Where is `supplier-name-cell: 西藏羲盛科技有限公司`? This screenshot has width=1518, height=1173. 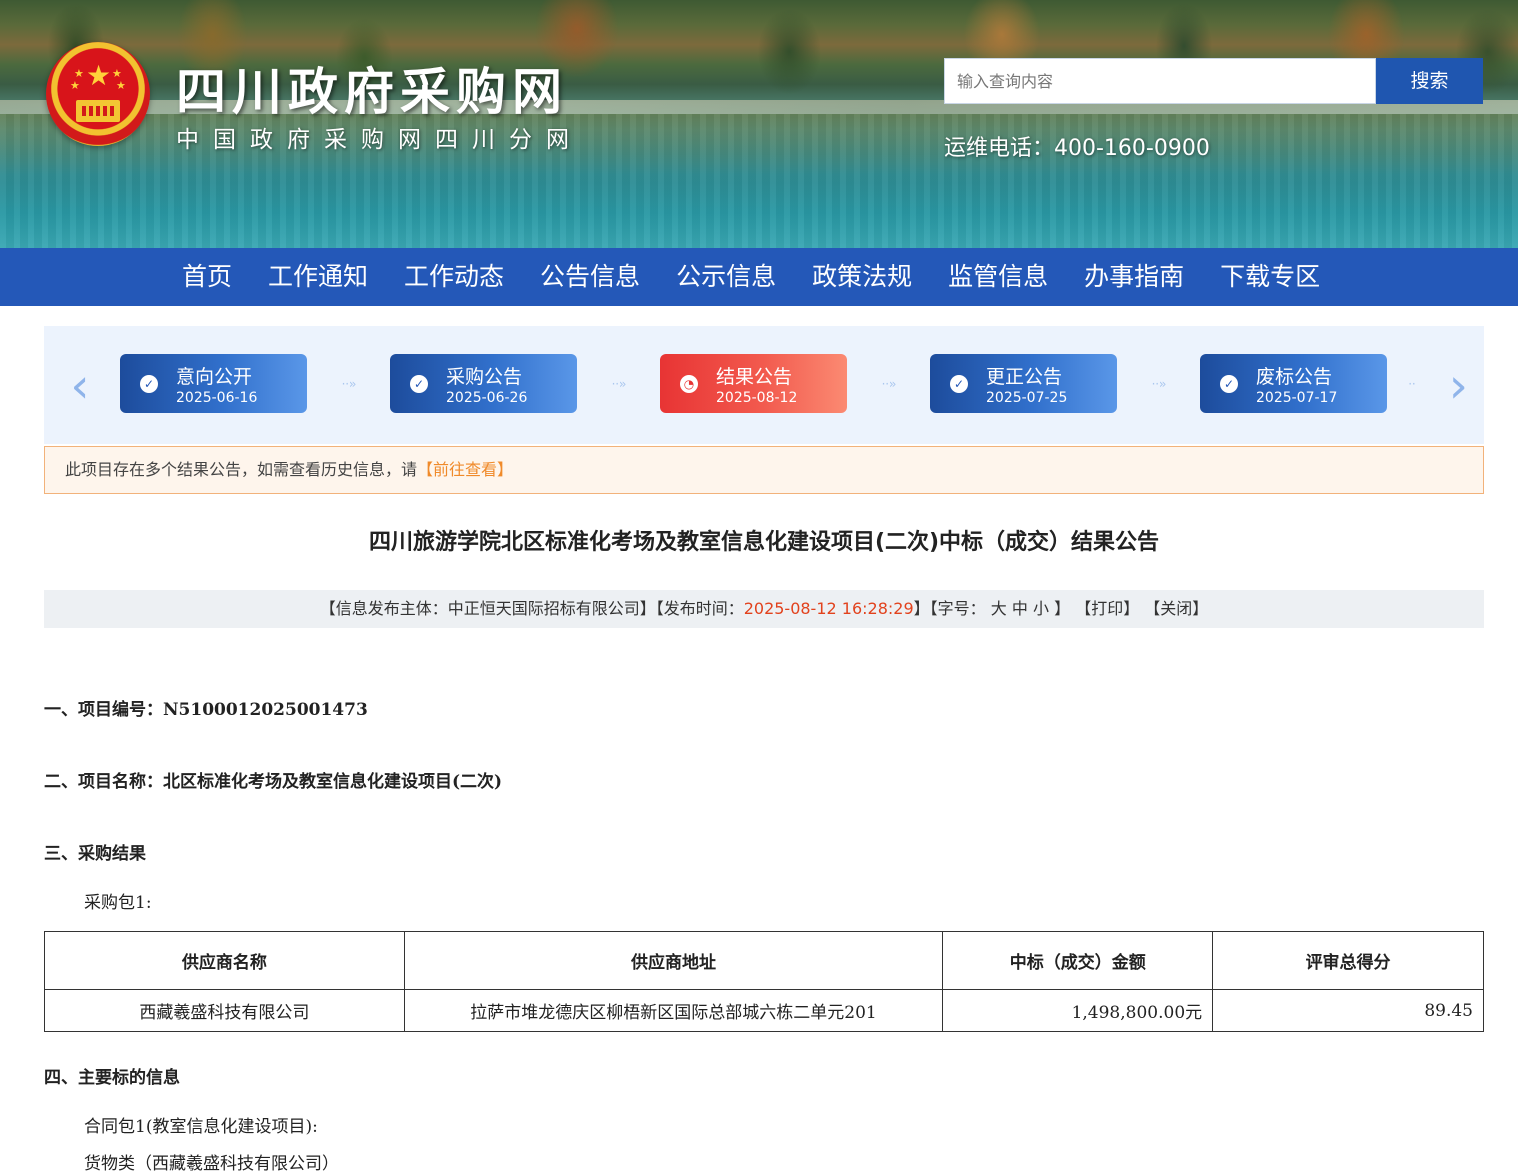
supplier-name-cell: 西藏羲盛科技有限公司 is located at coordinates (224, 1010).